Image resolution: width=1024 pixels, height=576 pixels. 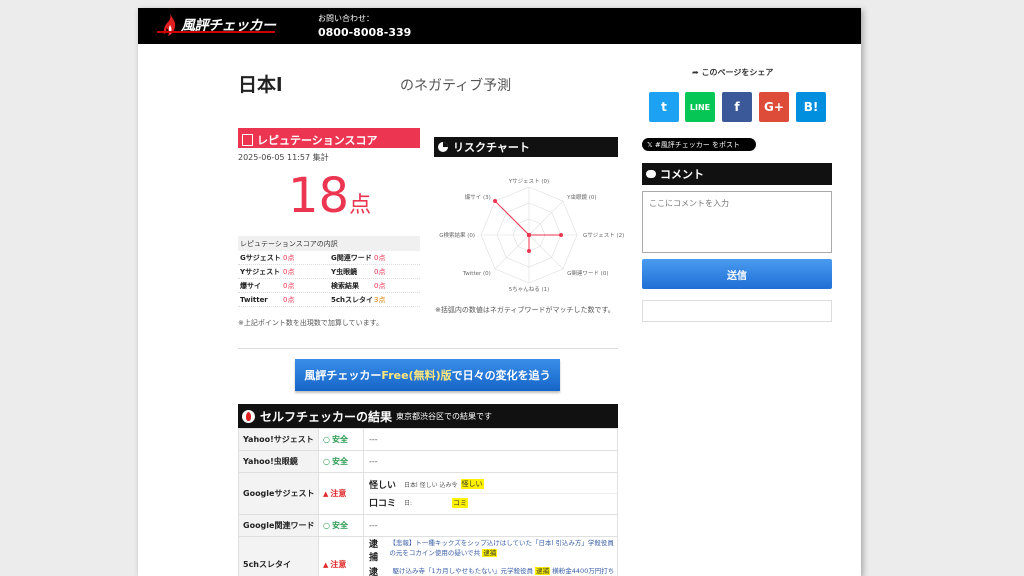 What do you see at coordinates (416, 375) in the screenshot?
I see `cta-highlight: Free(無料)版` at bounding box center [416, 375].